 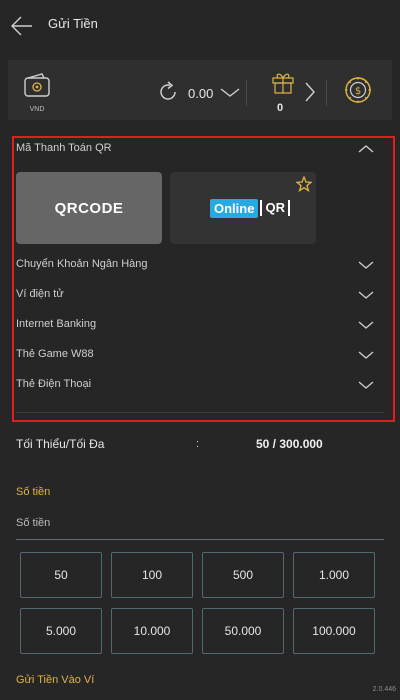 I want to click on online-qr-logo: Online QR, so click(x=250, y=208).